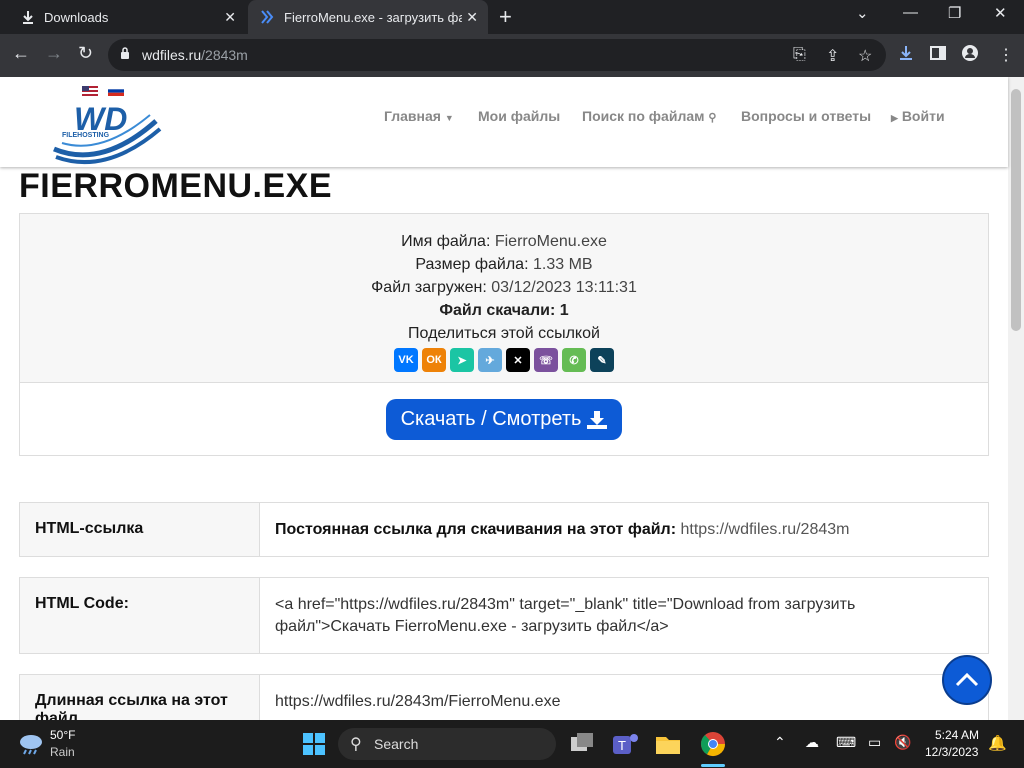  Describe the element at coordinates (429, 287) in the screenshot. I see `file-uploaded-label: Файл загружен:` at that location.